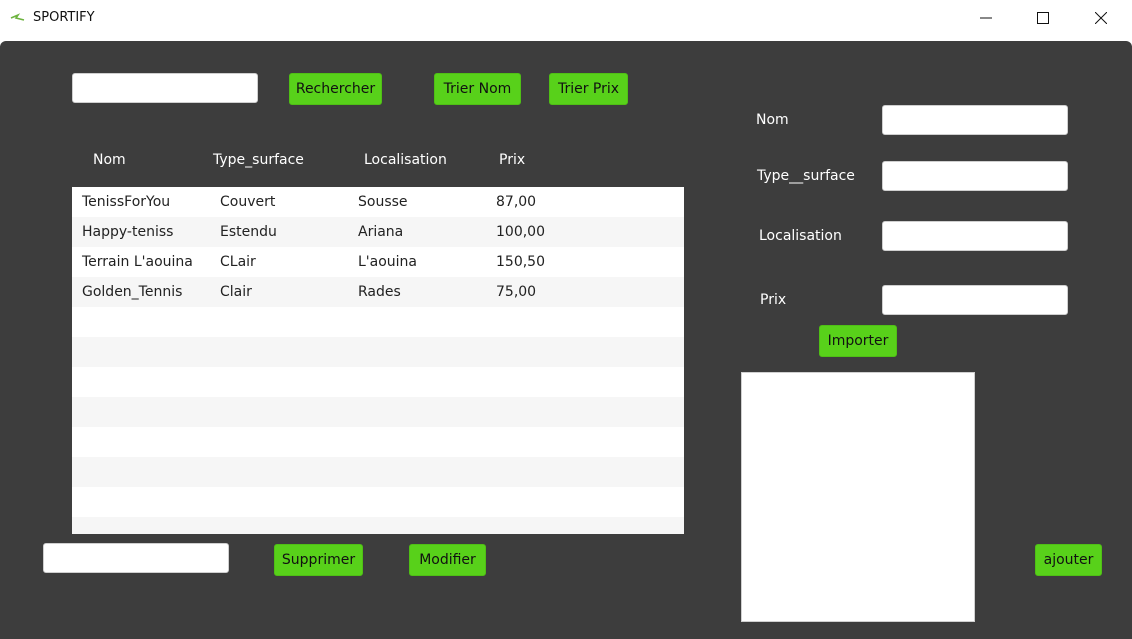 The image size is (1132, 639). I want to click on cell-type-surface: Couvert, so click(248, 202).